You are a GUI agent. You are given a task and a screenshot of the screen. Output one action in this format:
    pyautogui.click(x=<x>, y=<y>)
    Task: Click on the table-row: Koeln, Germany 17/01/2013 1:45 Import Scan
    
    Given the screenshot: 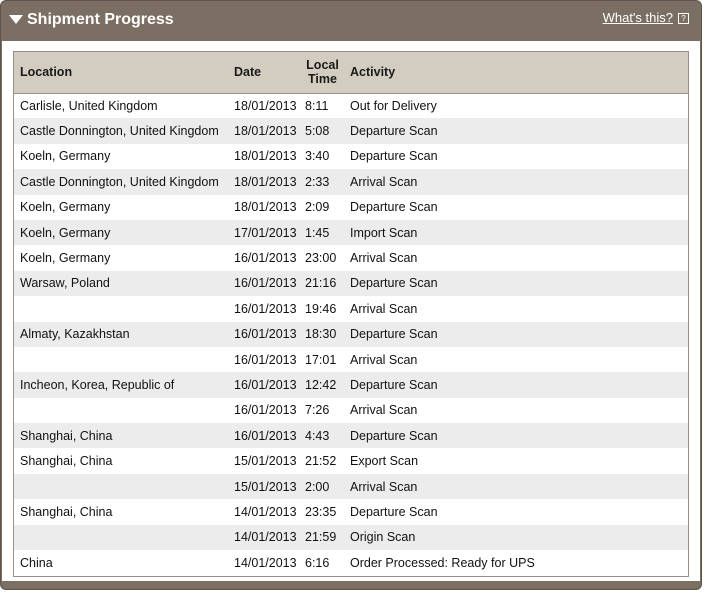 What is the action you would take?
    pyautogui.click(x=351, y=232)
    